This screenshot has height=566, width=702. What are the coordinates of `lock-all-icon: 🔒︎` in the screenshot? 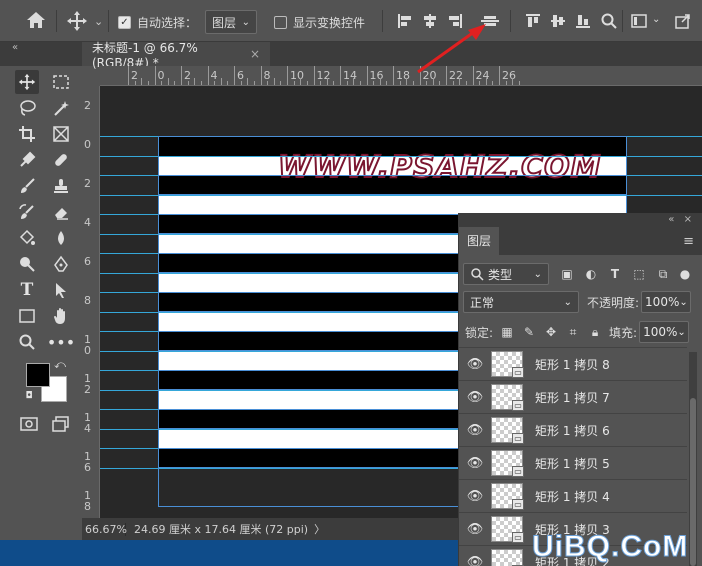 It's located at (595, 332).